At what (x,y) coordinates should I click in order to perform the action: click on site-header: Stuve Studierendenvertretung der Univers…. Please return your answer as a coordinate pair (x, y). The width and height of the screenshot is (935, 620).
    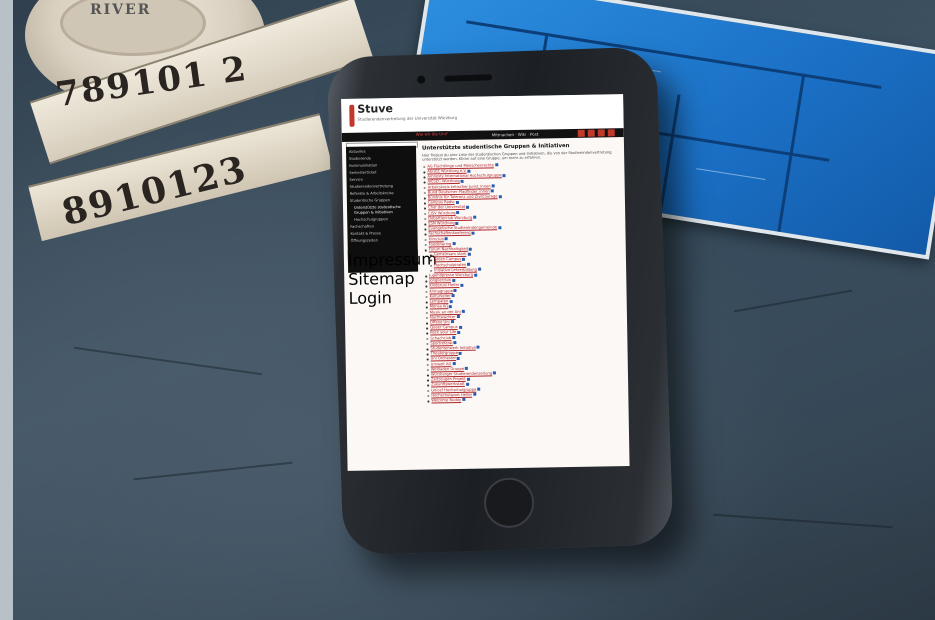
    Looking at the image, I should click on (482, 113).